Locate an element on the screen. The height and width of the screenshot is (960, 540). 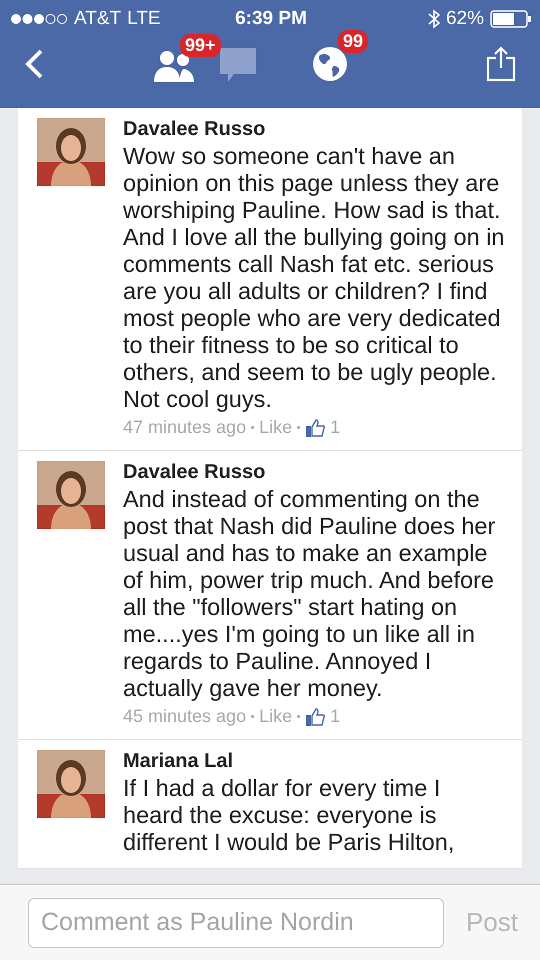
status-time: 6:39 PM is located at coordinates (271, 19).